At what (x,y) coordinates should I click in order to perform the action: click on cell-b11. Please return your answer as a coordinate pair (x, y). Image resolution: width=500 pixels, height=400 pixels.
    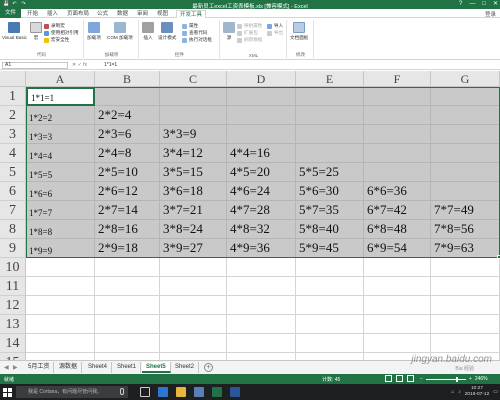
    Looking at the image, I should click on (127, 286).